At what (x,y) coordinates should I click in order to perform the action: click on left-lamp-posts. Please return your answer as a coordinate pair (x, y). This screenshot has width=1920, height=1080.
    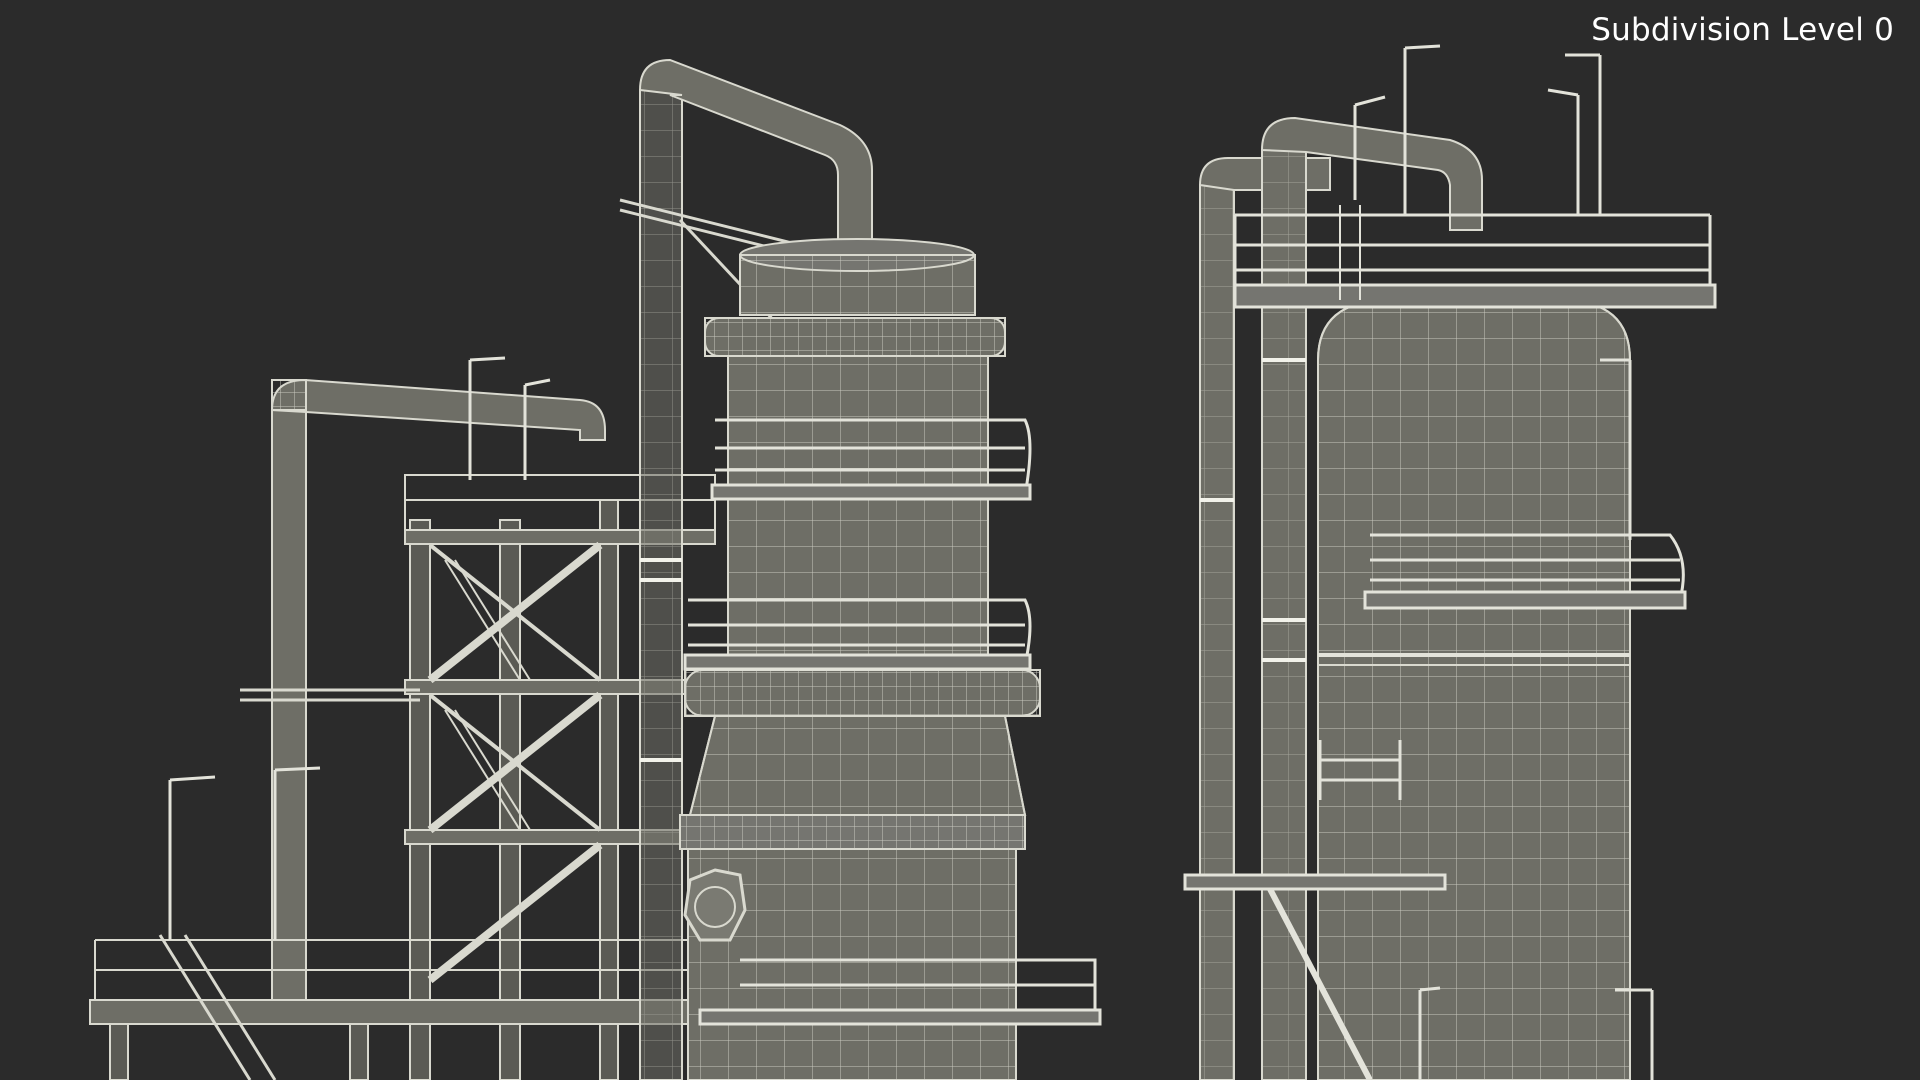
    Looking at the image, I should click on (359, 648).